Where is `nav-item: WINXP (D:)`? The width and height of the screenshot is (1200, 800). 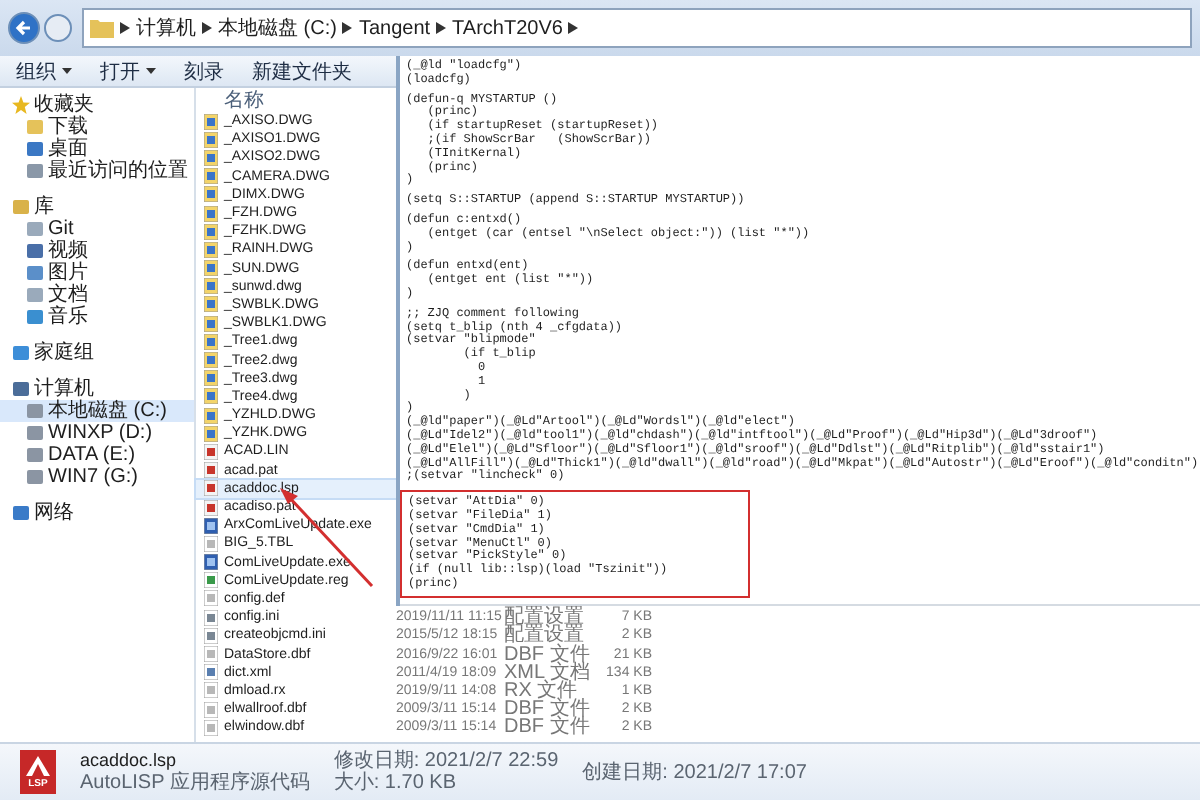 nav-item: WINXP (D:) is located at coordinates (97, 433).